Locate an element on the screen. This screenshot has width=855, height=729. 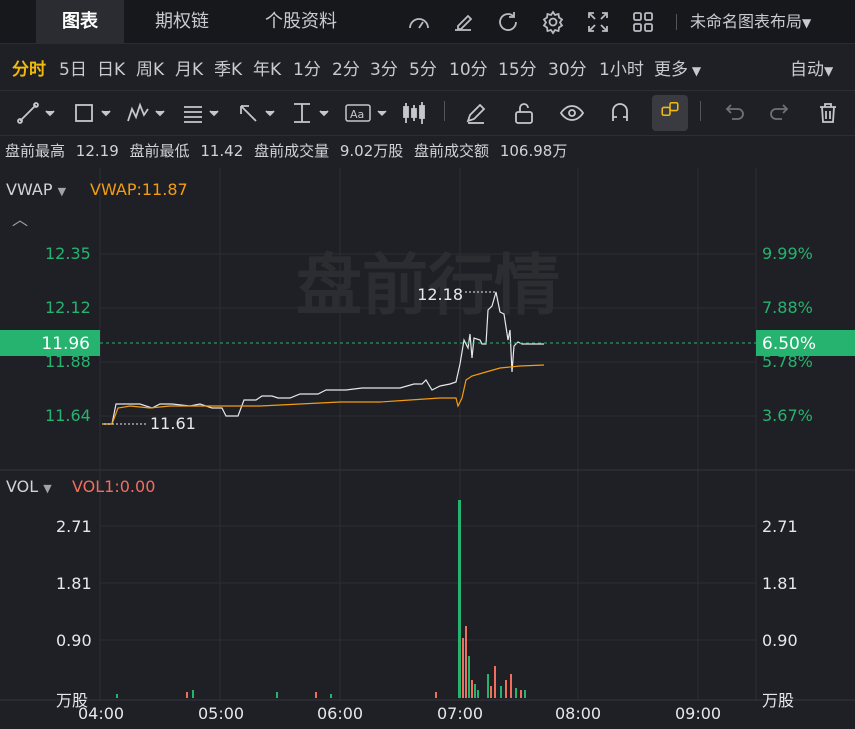
pencil-icon is located at coordinates (476, 113).